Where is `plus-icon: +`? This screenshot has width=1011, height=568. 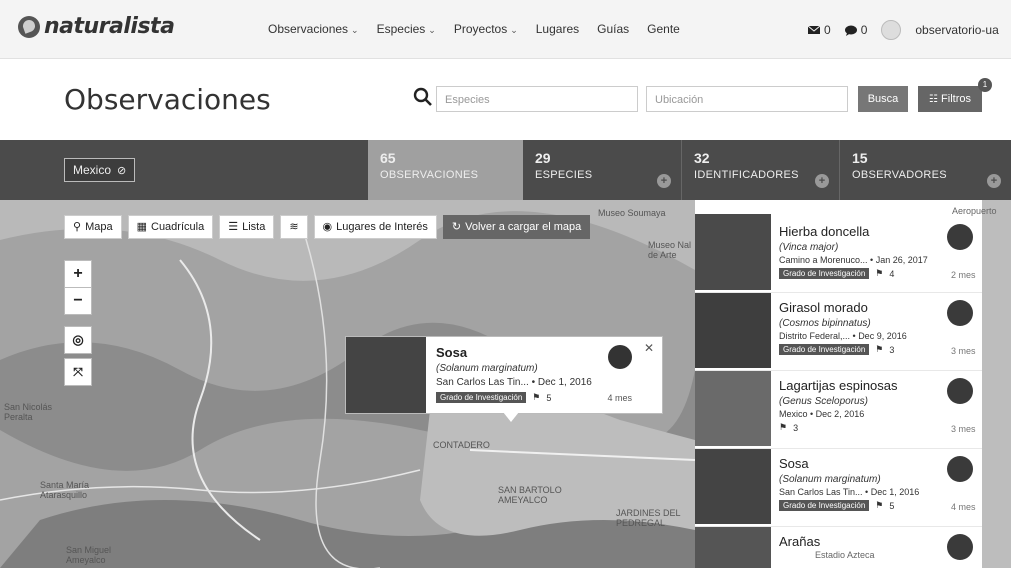
plus-icon: + is located at coordinates (994, 181).